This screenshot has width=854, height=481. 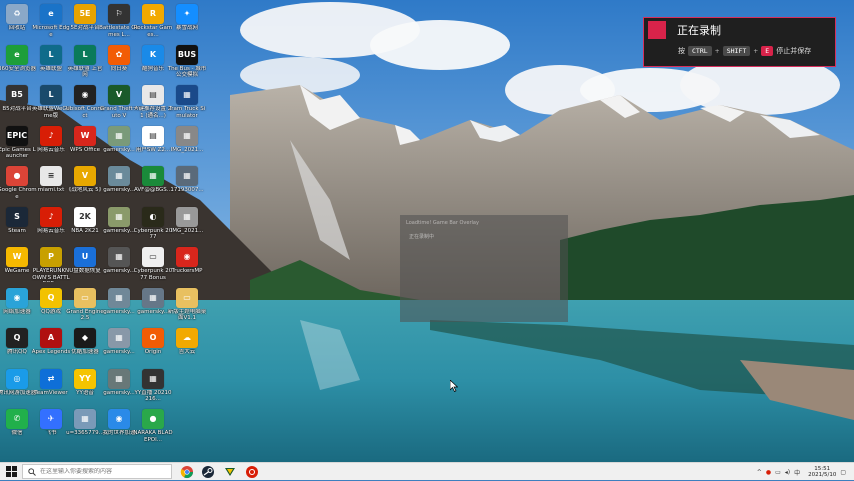 I want to click on desktop-icon: ◎ 腾讯网游加速器, so click(x=18, y=389).